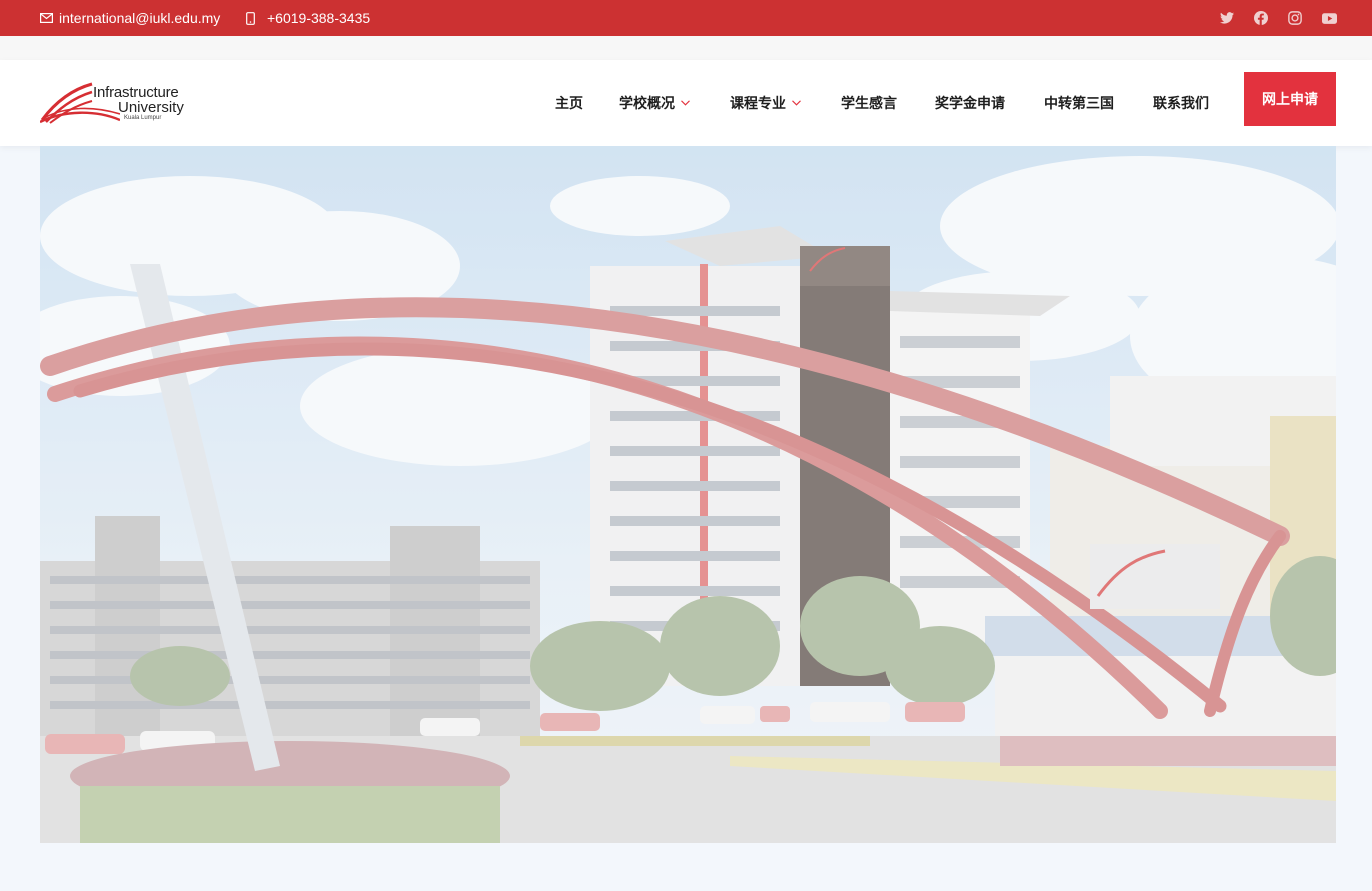 Image resolution: width=1372 pixels, height=891 pixels. I want to click on nav-transfer-label: 中转第三国, so click(1079, 104).